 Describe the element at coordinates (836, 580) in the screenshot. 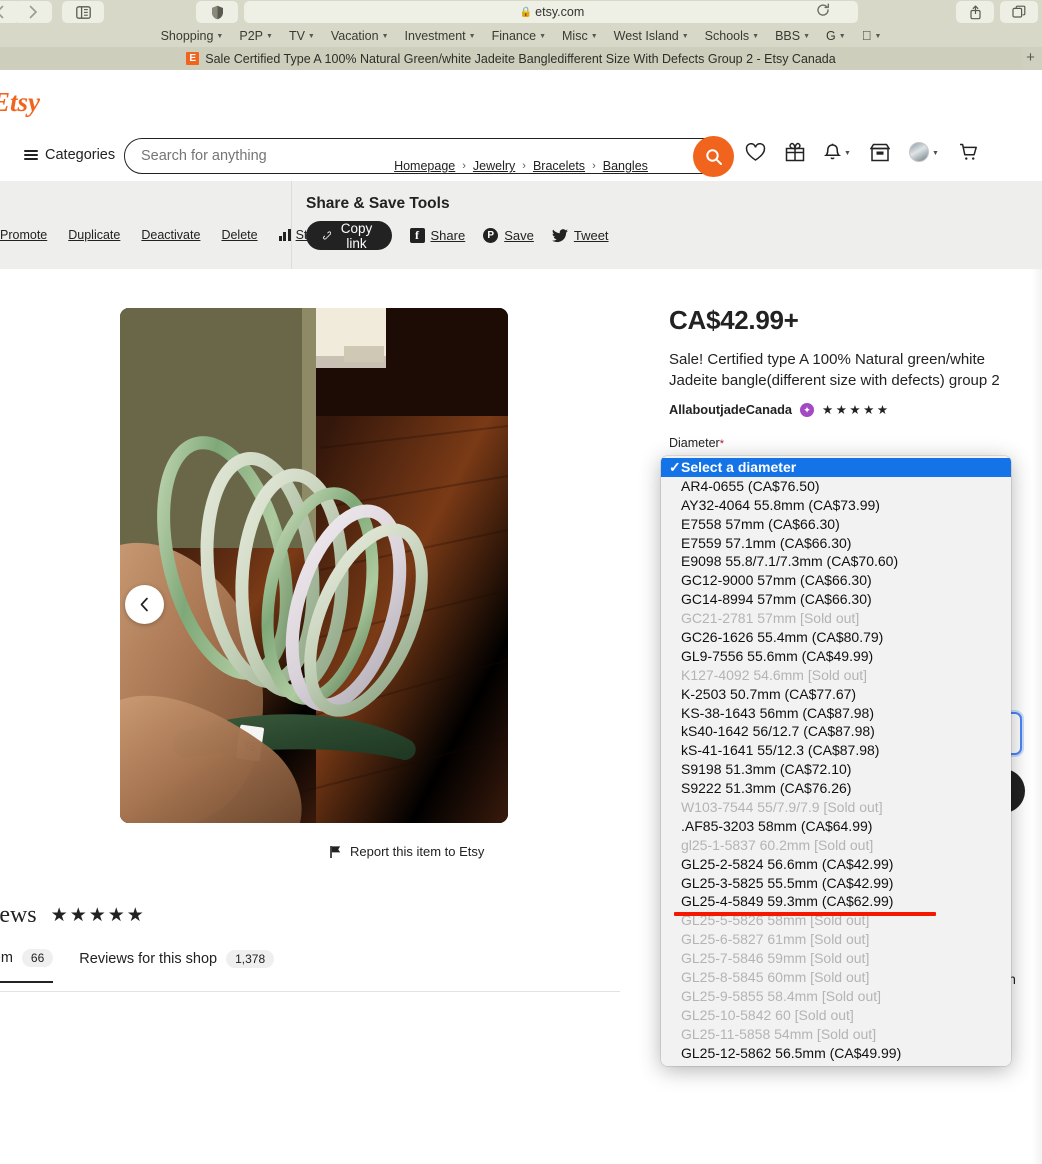

I see `dropdown-option: GC12-9000 57mm (CA$66.30)` at that location.